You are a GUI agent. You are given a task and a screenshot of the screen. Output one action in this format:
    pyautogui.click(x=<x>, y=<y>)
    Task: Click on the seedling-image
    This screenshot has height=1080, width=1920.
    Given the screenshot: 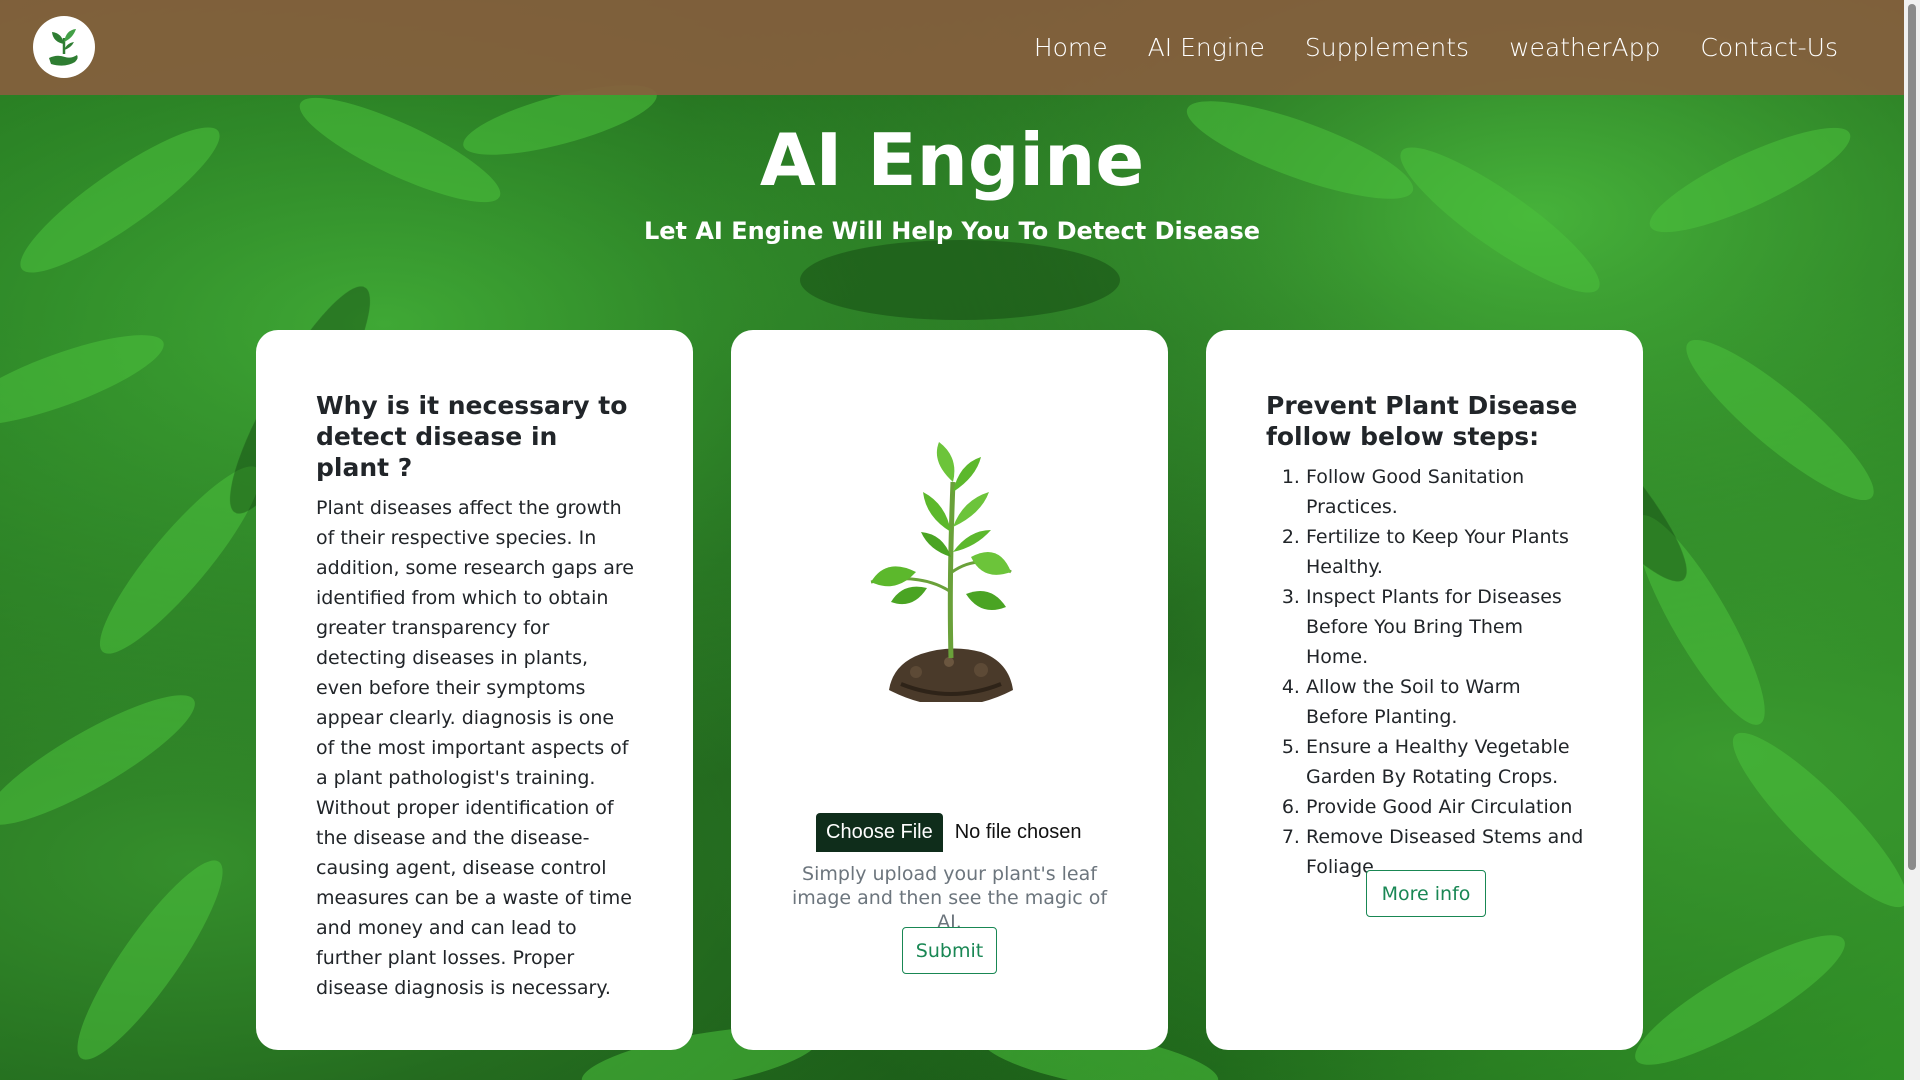 What is the action you would take?
    pyautogui.click(x=941, y=572)
    